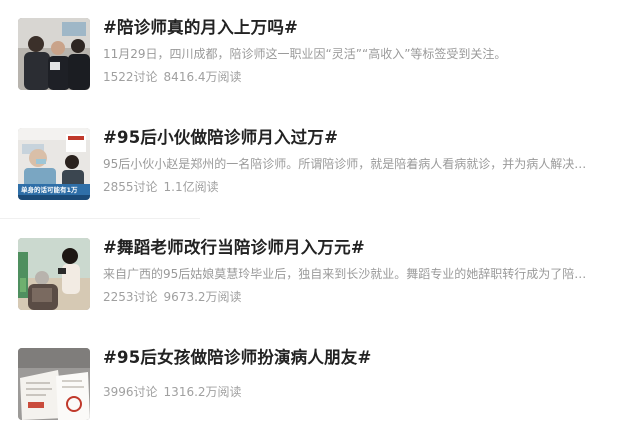  I want to click on topic-title: #95后女孩做陪诊师扮演病人朋友#, so click(237, 356).